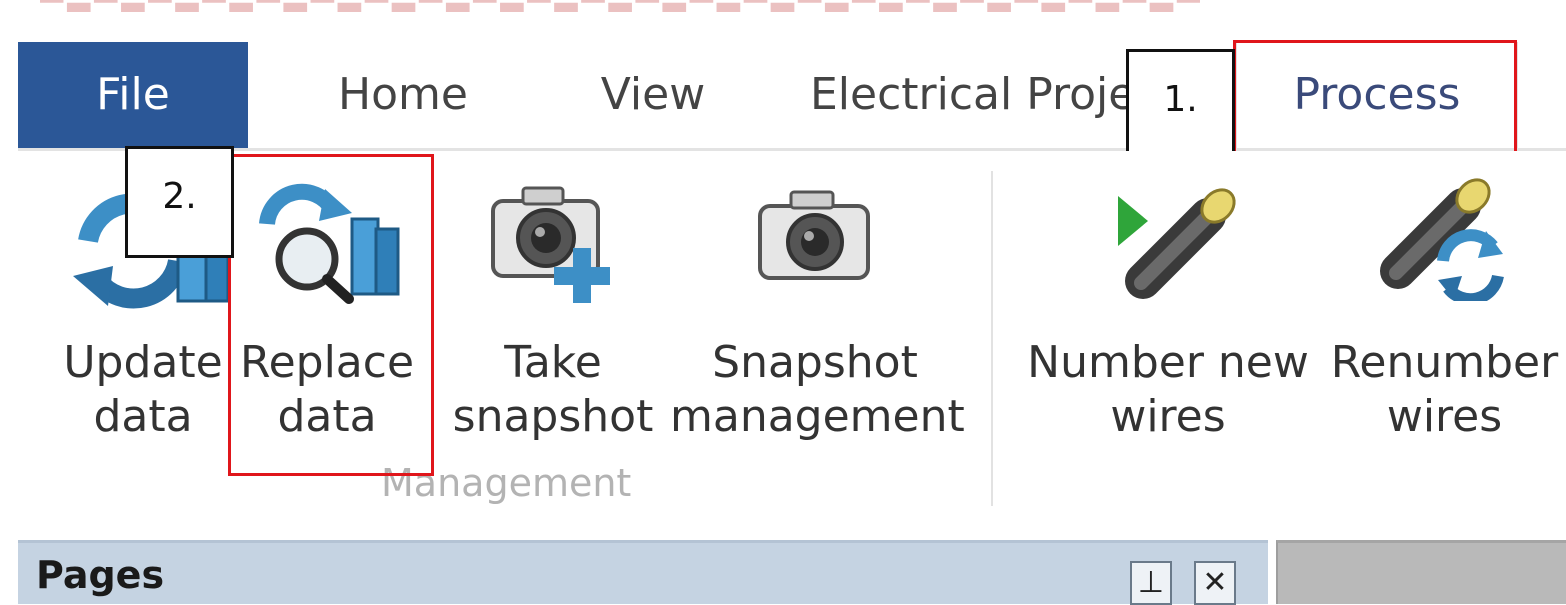 The image size is (1566, 605). Describe the element at coordinates (1177, 243) in the screenshot. I see `wire-number-icon` at that location.